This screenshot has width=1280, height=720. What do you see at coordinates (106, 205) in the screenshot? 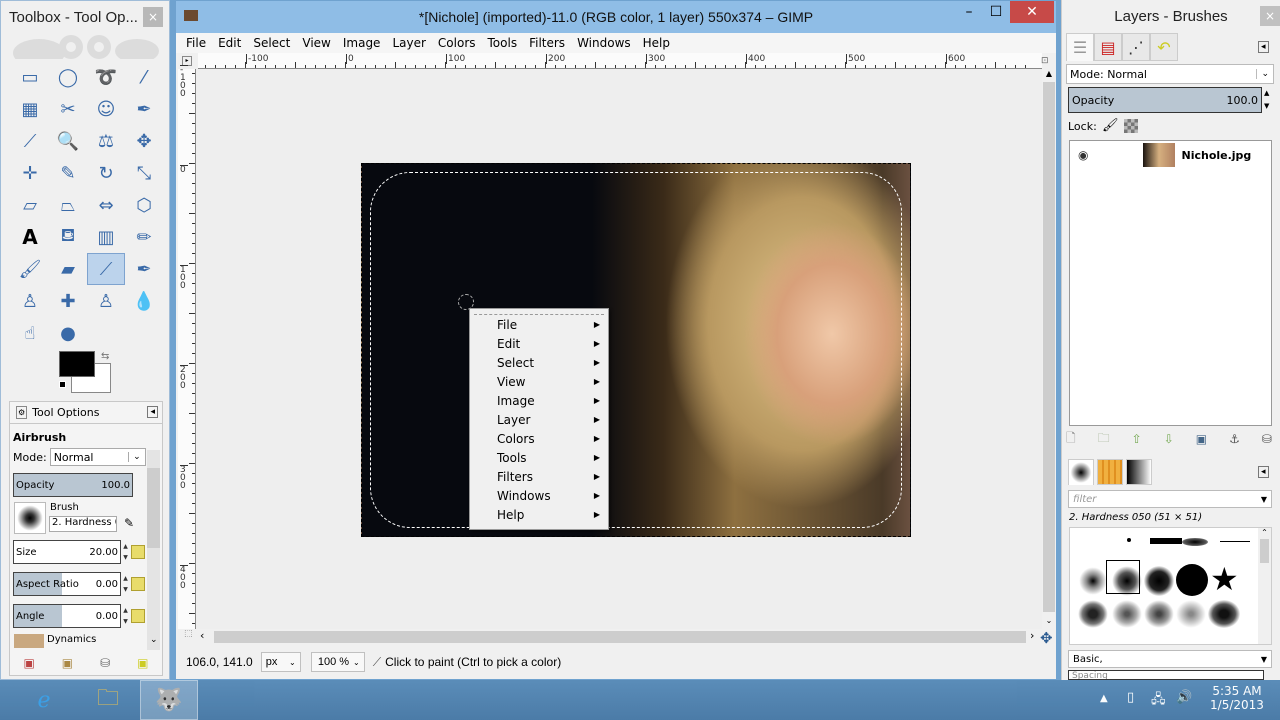
I see `flip-tool-button: ⇔` at bounding box center [106, 205].